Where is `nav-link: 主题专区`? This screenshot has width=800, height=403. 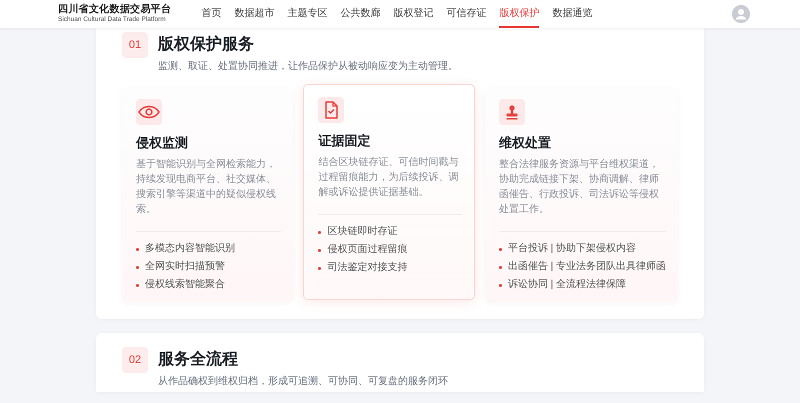 nav-link: 主题专区 is located at coordinates (307, 14).